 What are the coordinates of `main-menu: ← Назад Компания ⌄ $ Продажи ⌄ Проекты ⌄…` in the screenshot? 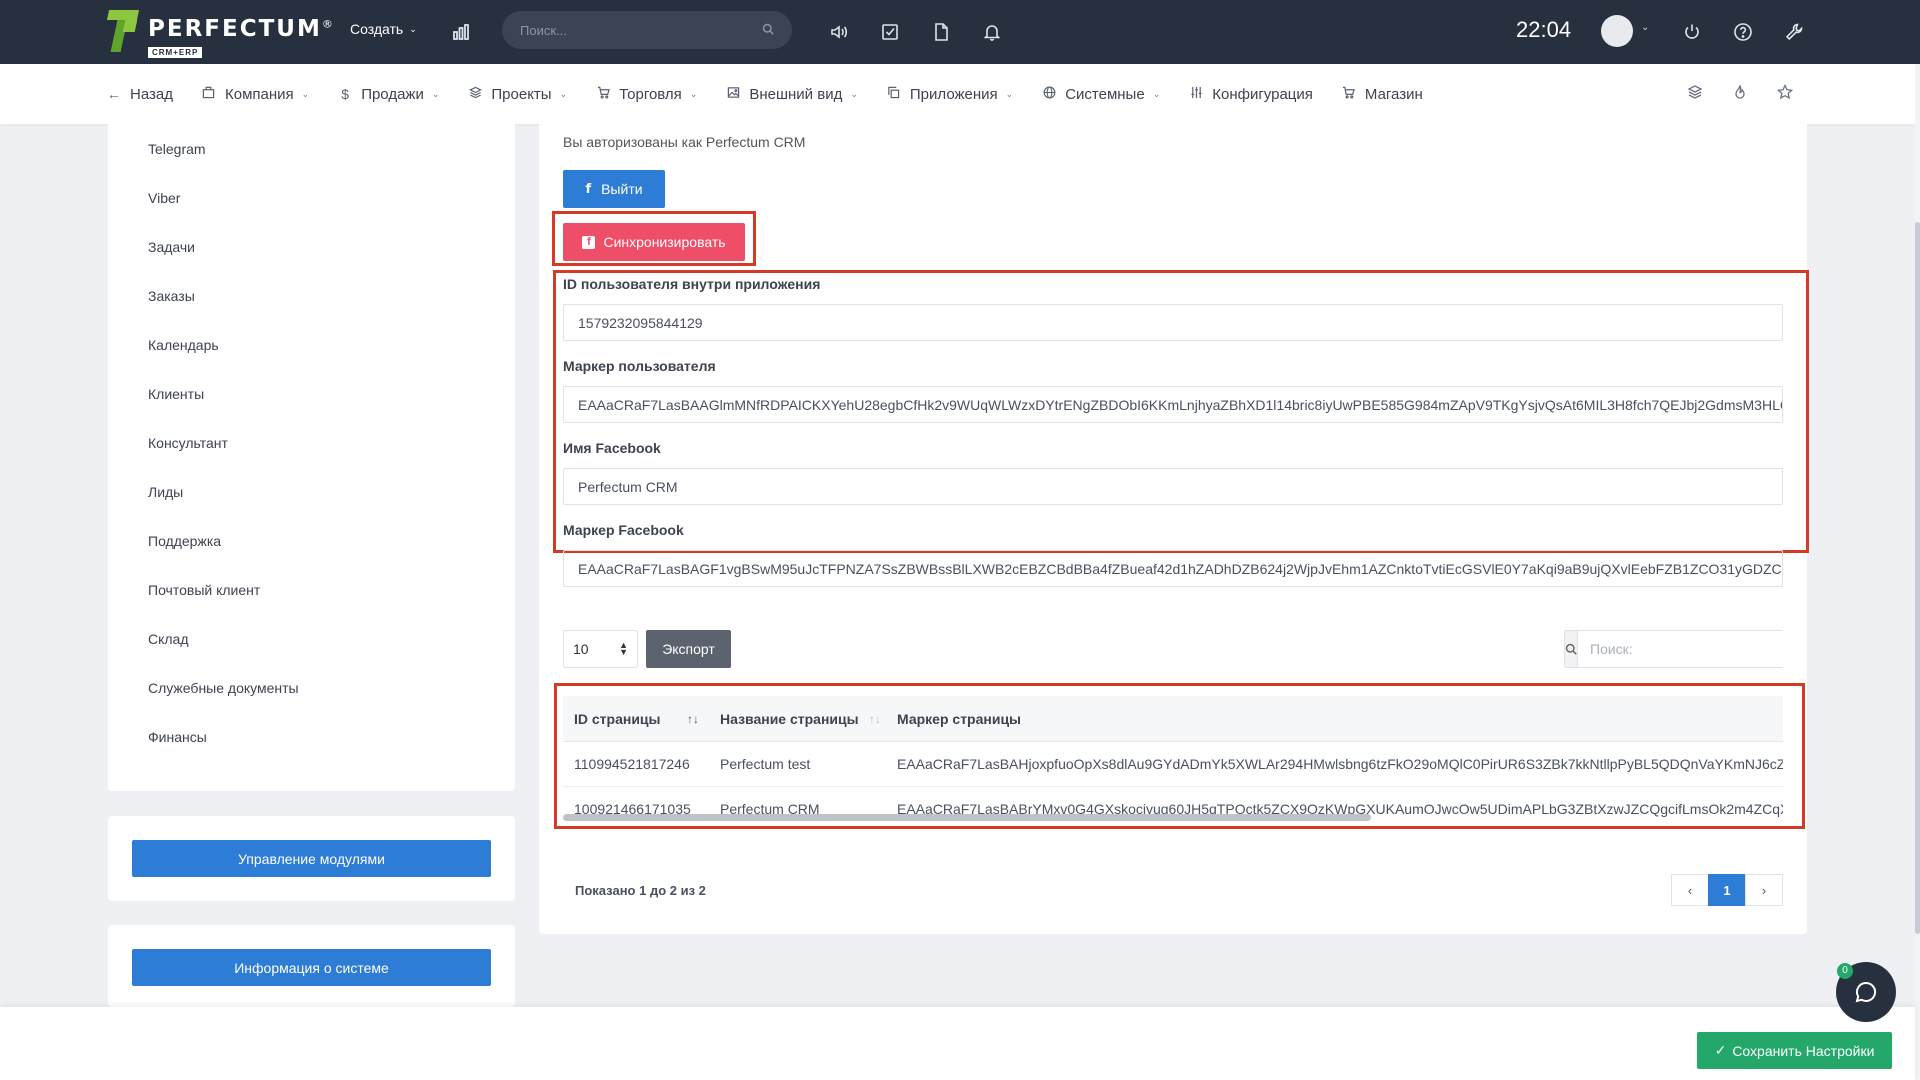 It's located at (957, 94).